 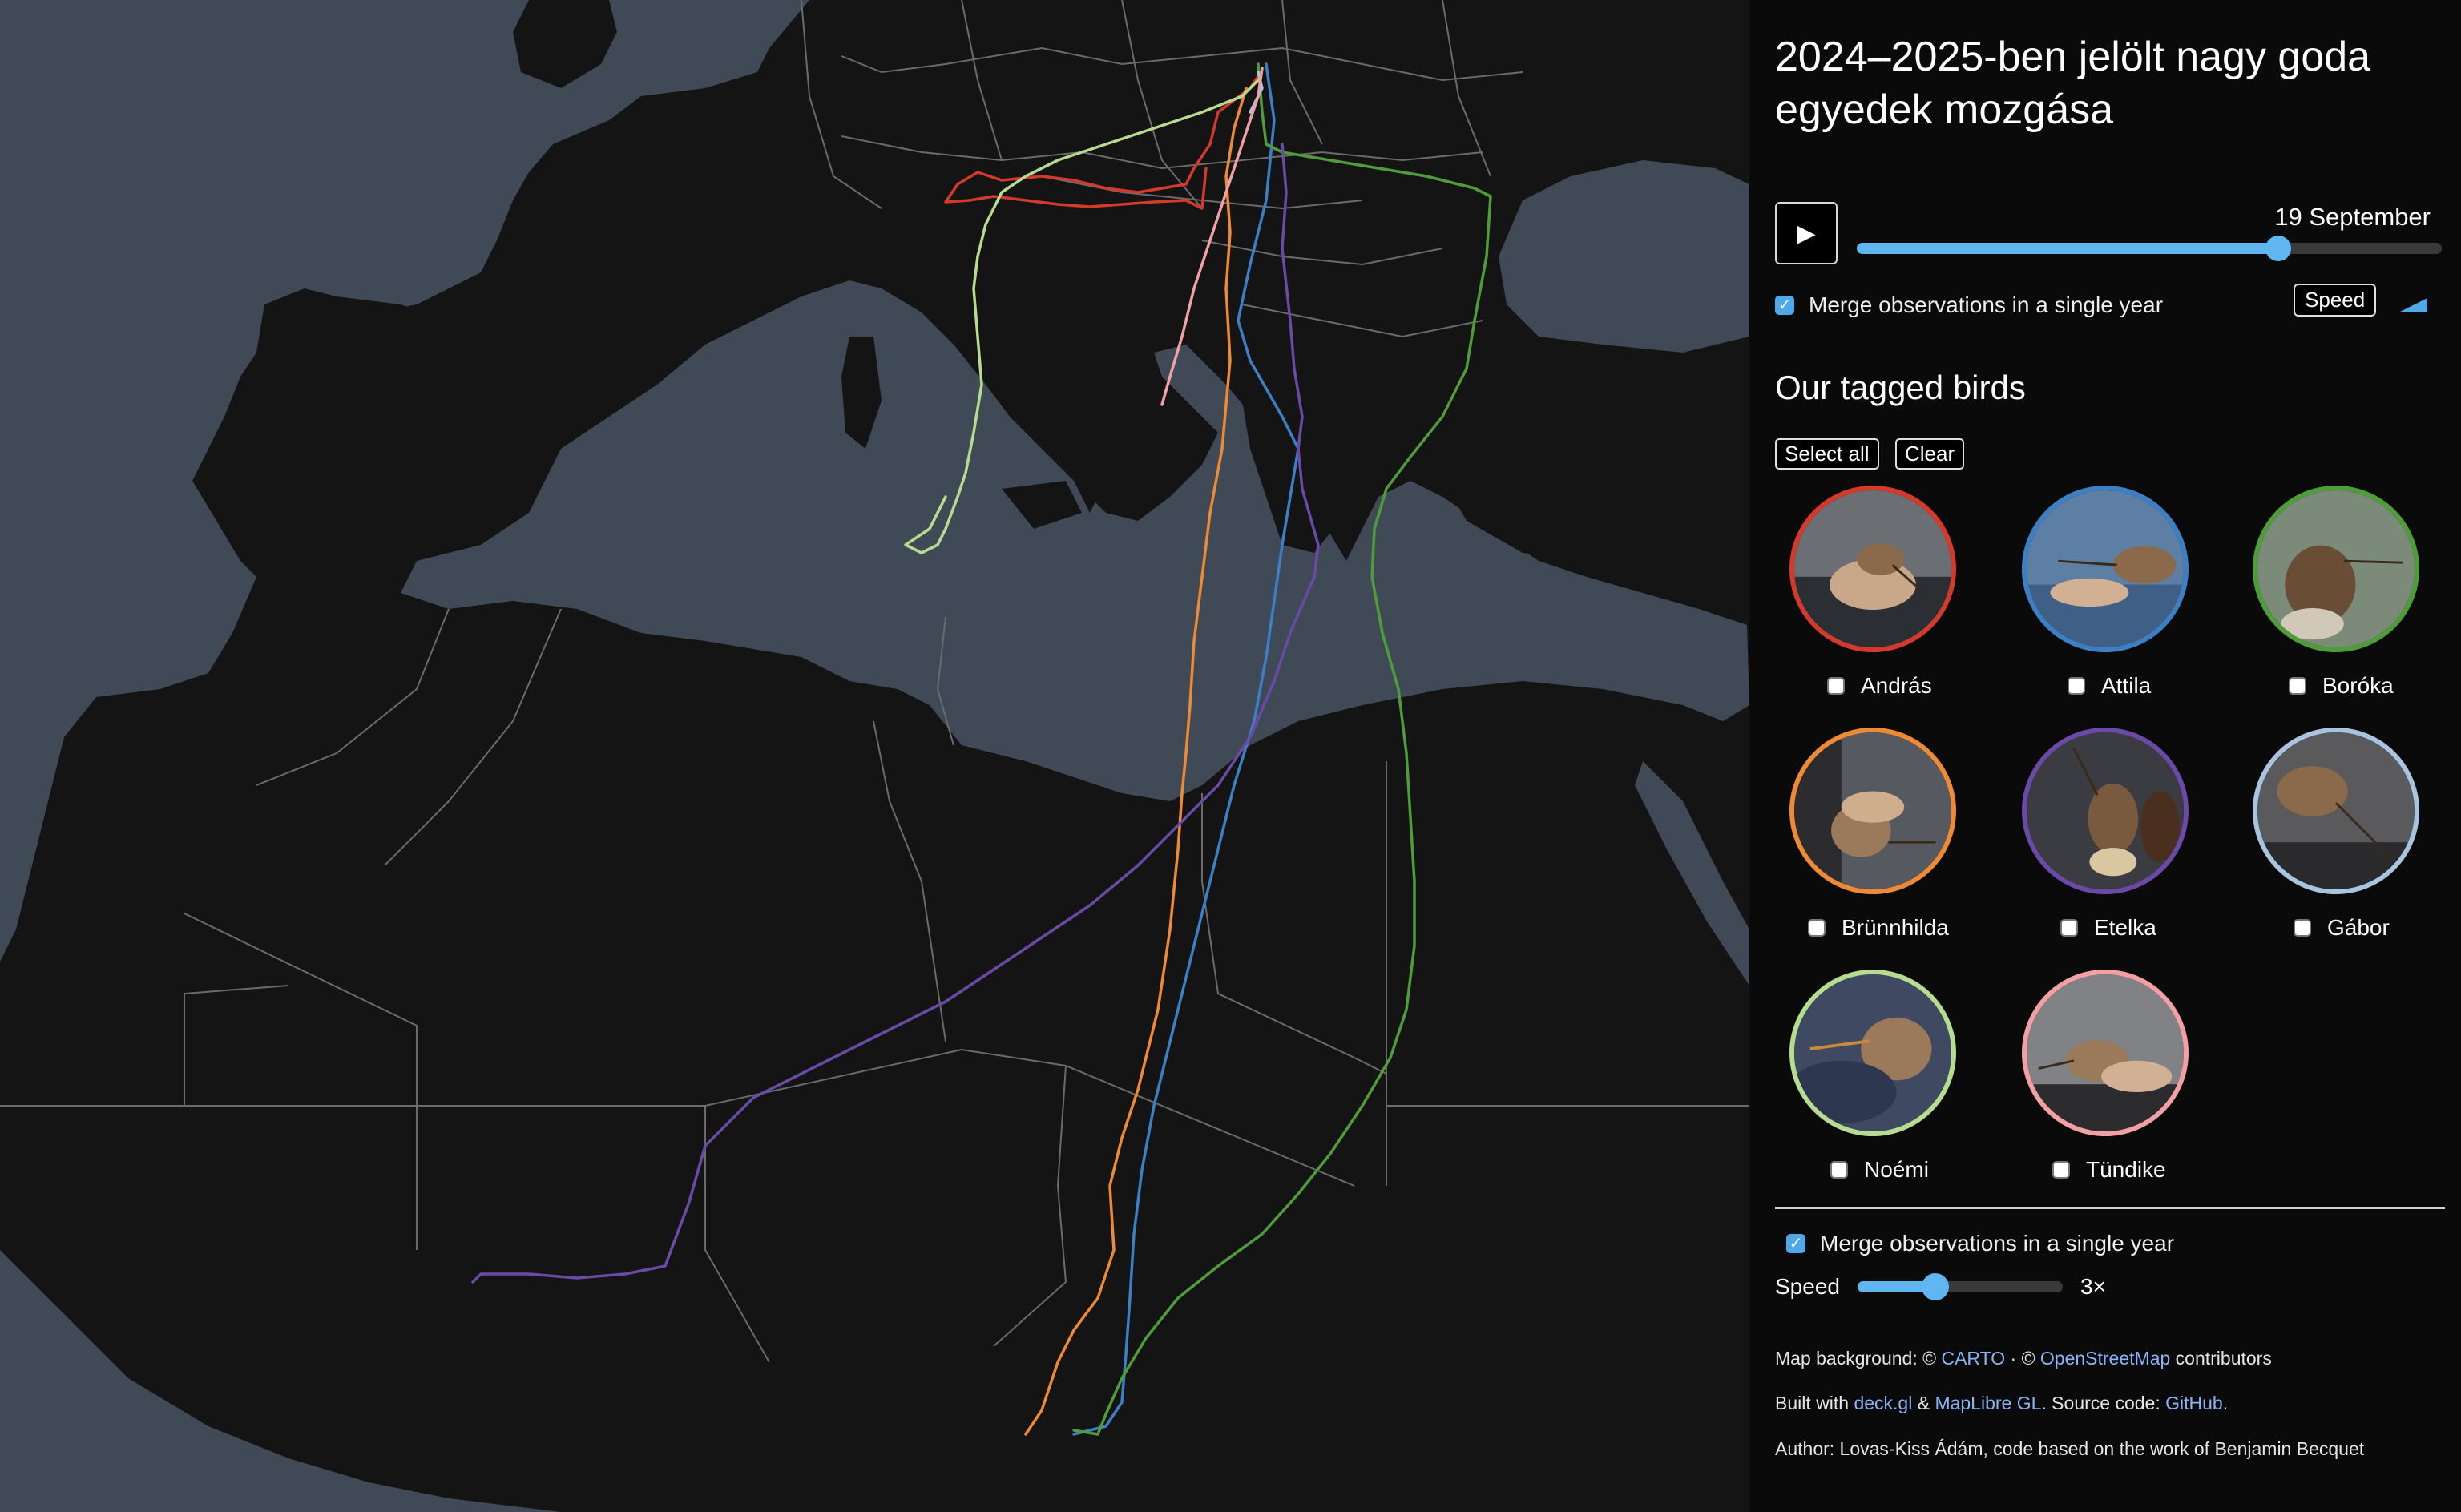 What do you see at coordinates (2126, 685) in the screenshot?
I see `bird-name: Attila` at bounding box center [2126, 685].